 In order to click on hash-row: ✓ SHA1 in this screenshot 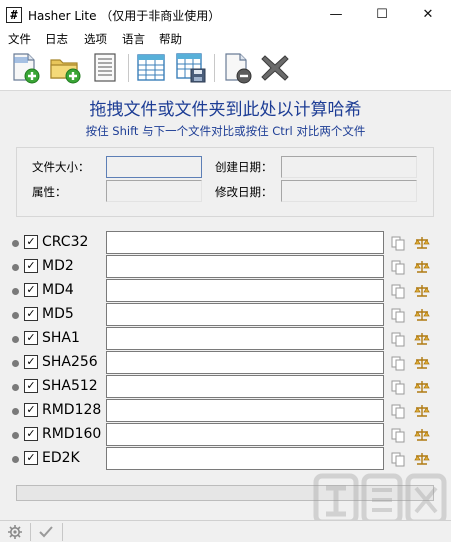, I will do `click(225, 339)`.